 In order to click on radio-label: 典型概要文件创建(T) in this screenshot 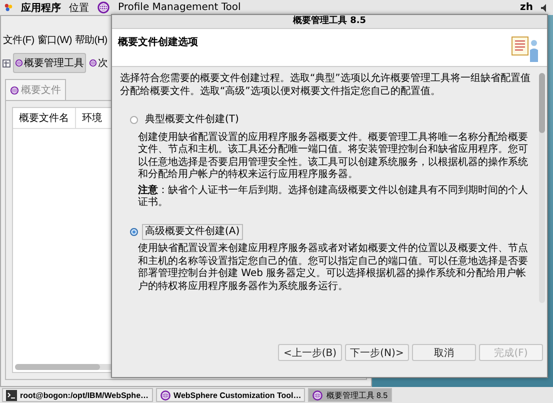, I will do `click(192, 120)`.